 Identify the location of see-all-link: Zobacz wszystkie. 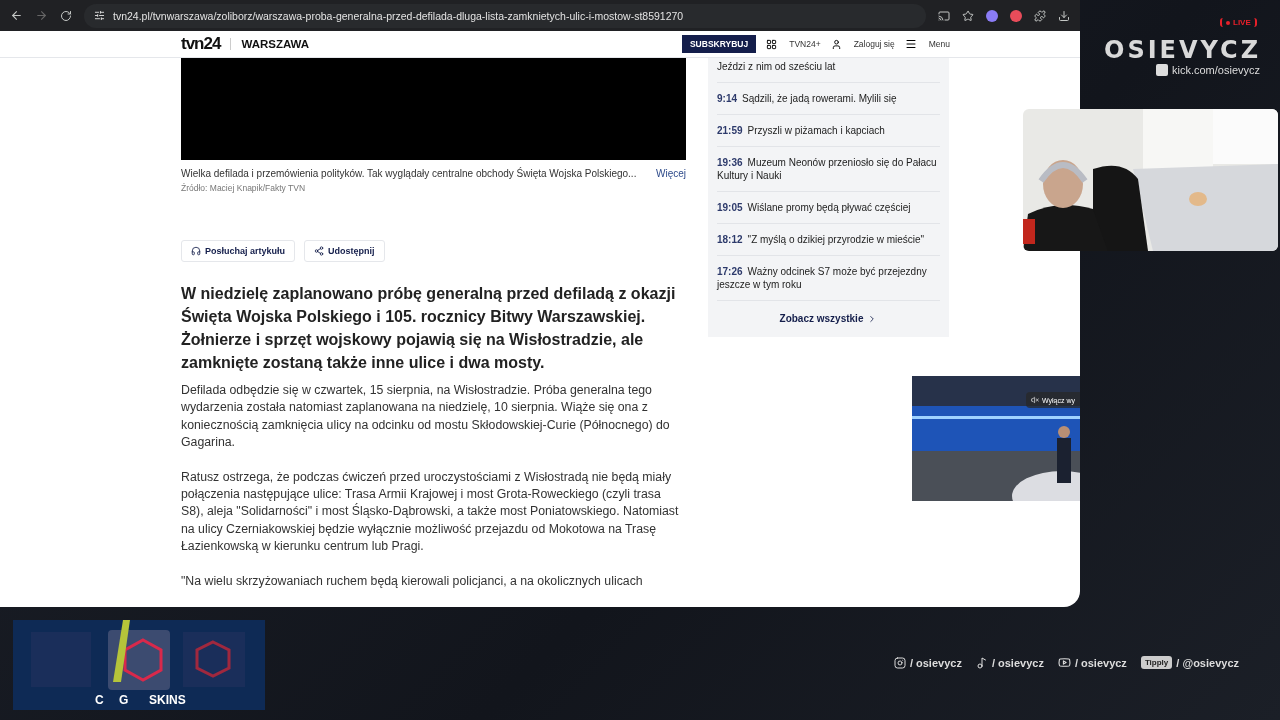
(828, 315).